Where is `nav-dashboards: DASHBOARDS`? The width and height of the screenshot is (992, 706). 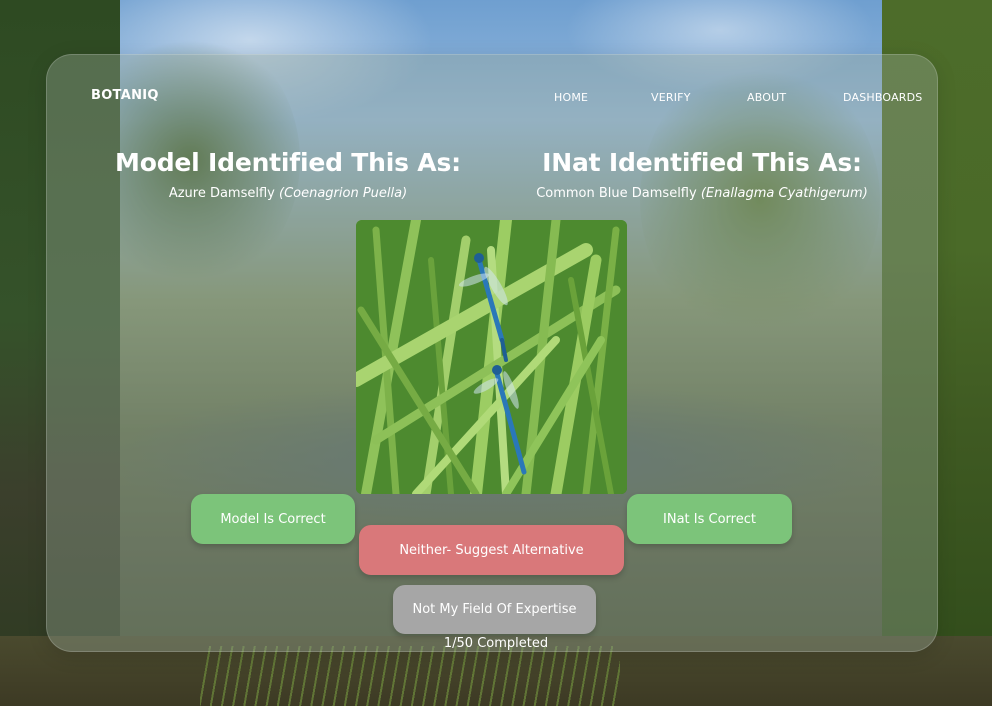
nav-dashboards: DASHBOARDS is located at coordinates (883, 97).